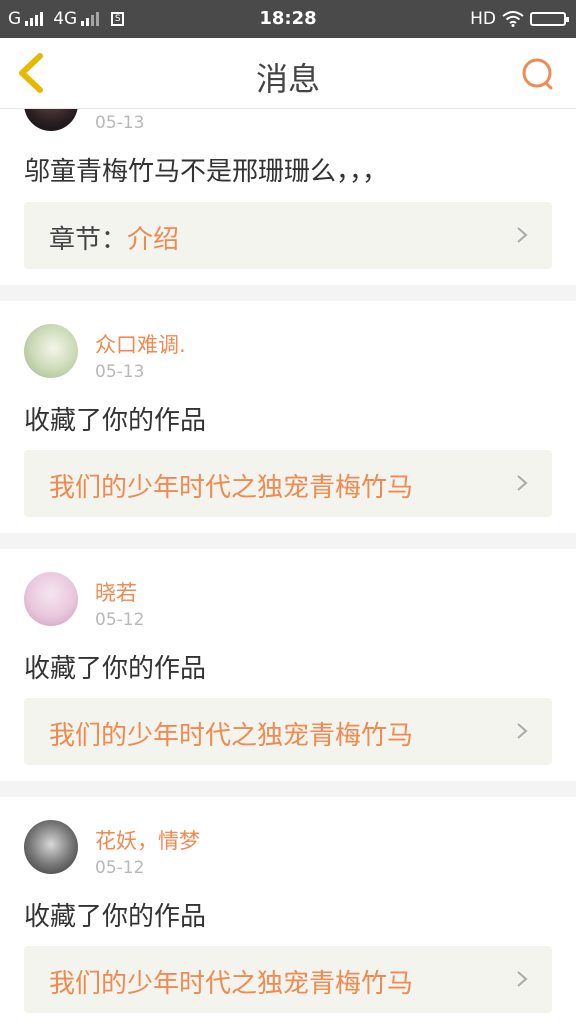  Describe the element at coordinates (147, 840) in the screenshot. I see `user-name: 花妖，情梦` at that location.